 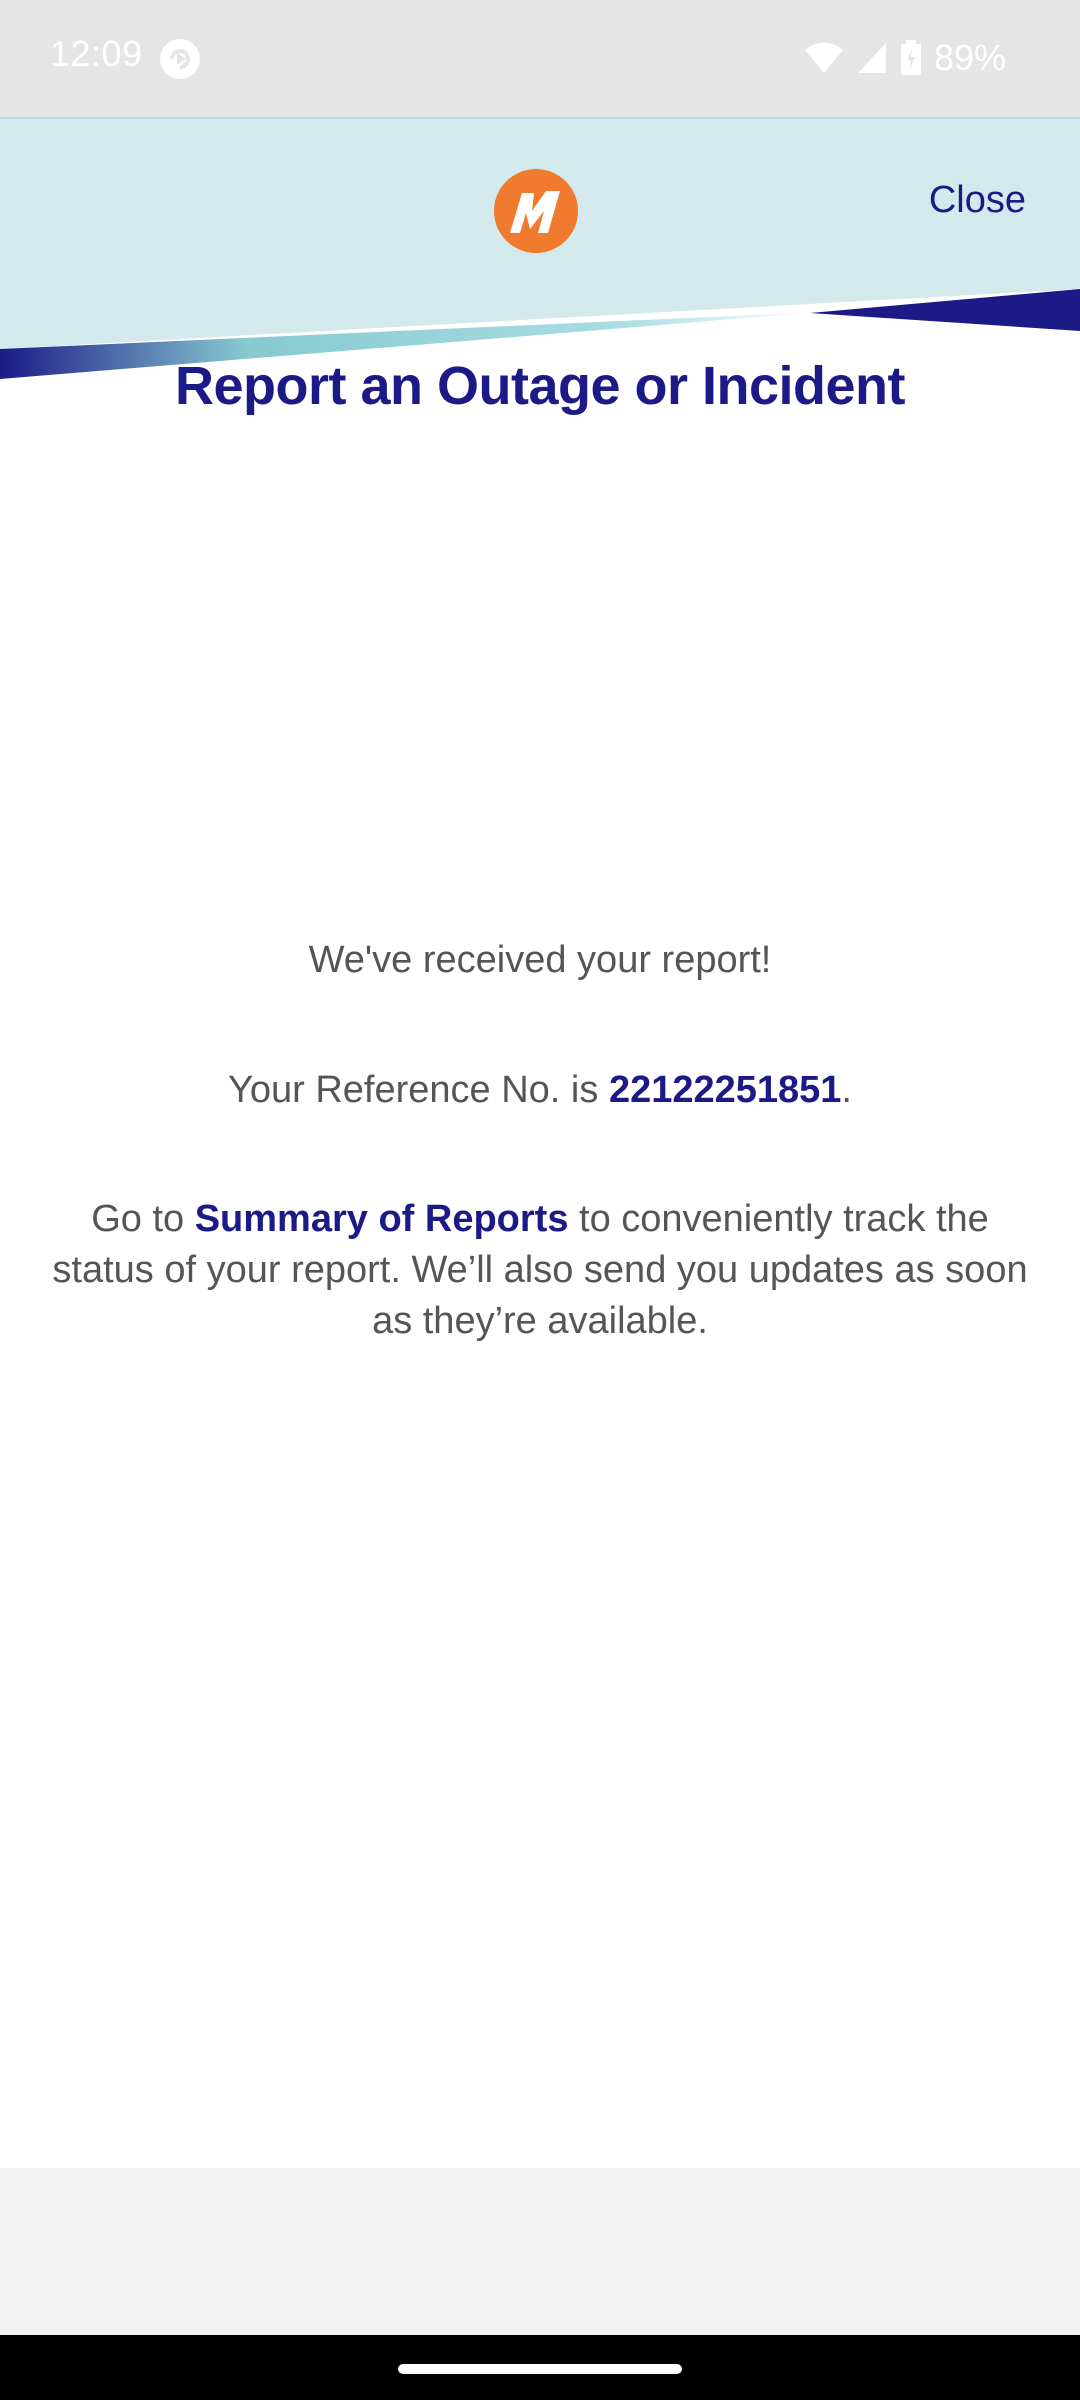 I want to click on navigation-bar, so click(x=540, y=2367).